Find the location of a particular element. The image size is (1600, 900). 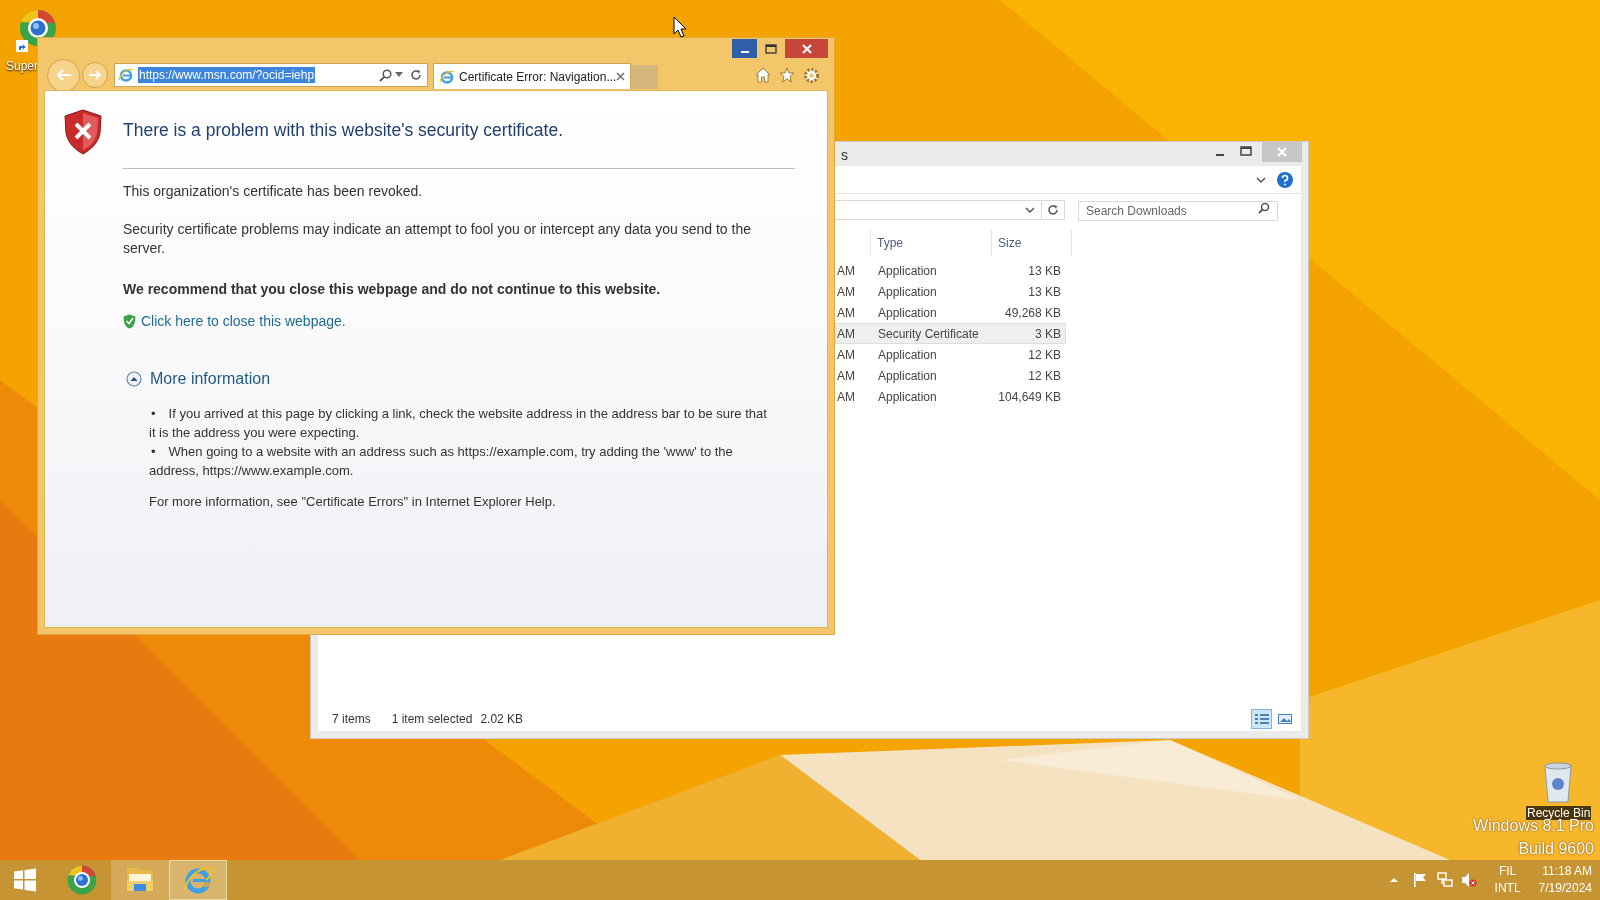

watermark-text: Build 9600 is located at coordinates (1556, 849).